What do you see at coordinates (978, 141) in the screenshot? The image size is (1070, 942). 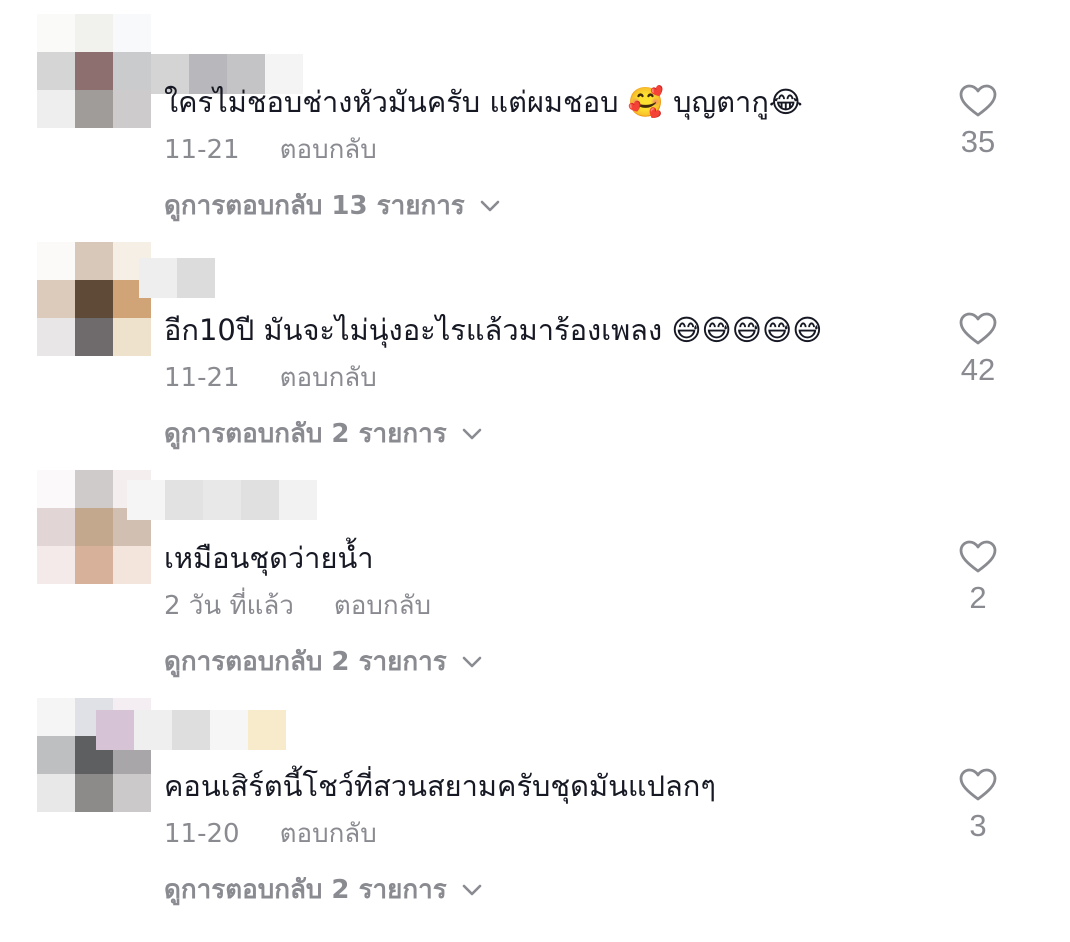 I see `like-count: 35` at bounding box center [978, 141].